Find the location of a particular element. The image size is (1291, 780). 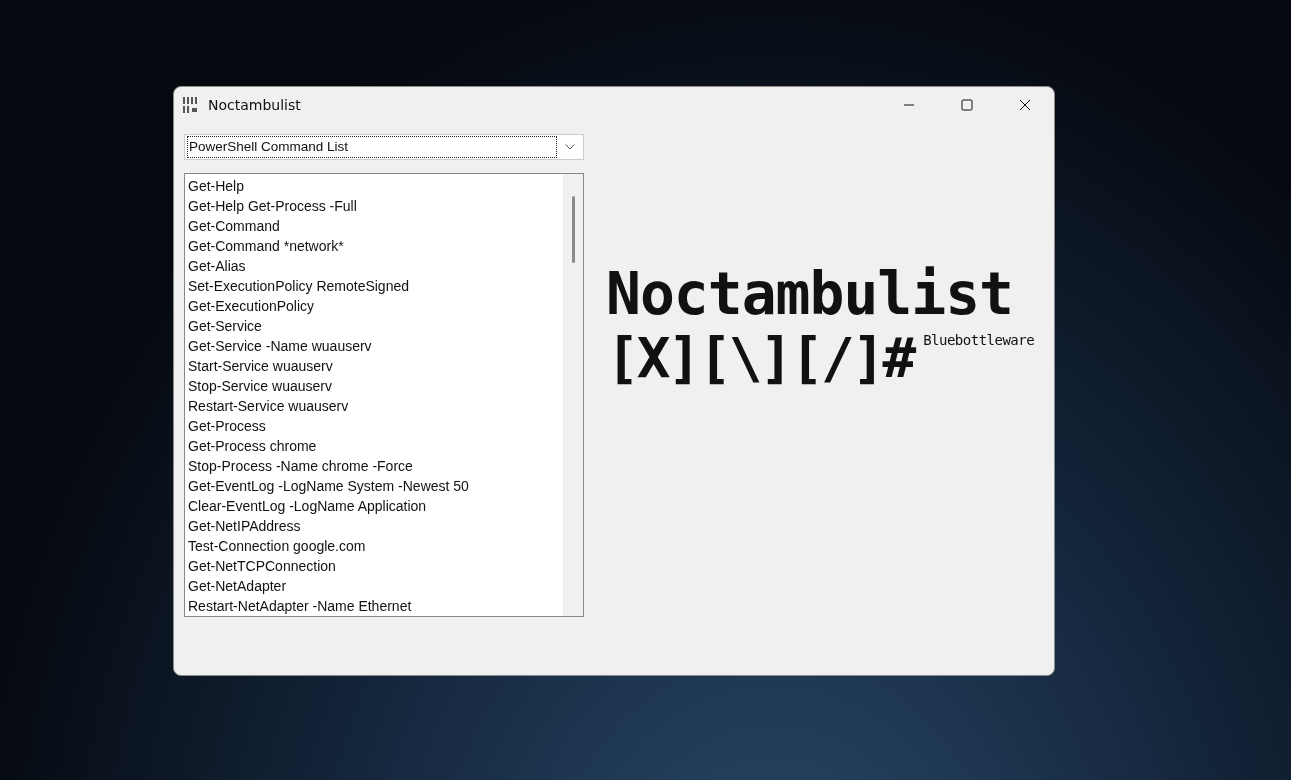

command-item: Get-Alias is located at coordinates (374, 266).